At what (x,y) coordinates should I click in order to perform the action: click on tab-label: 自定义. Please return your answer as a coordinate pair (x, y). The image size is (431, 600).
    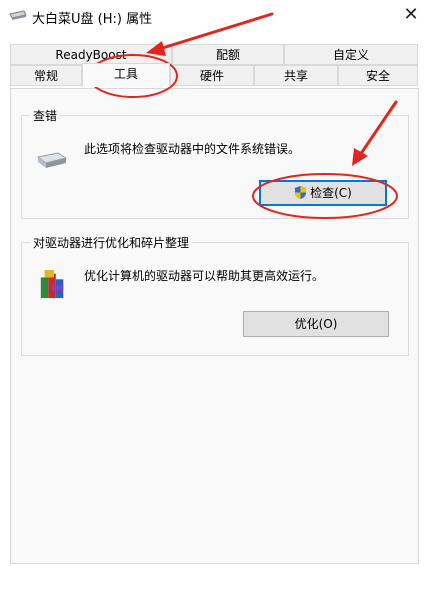
    Looking at the image, I should click on (350, 55).